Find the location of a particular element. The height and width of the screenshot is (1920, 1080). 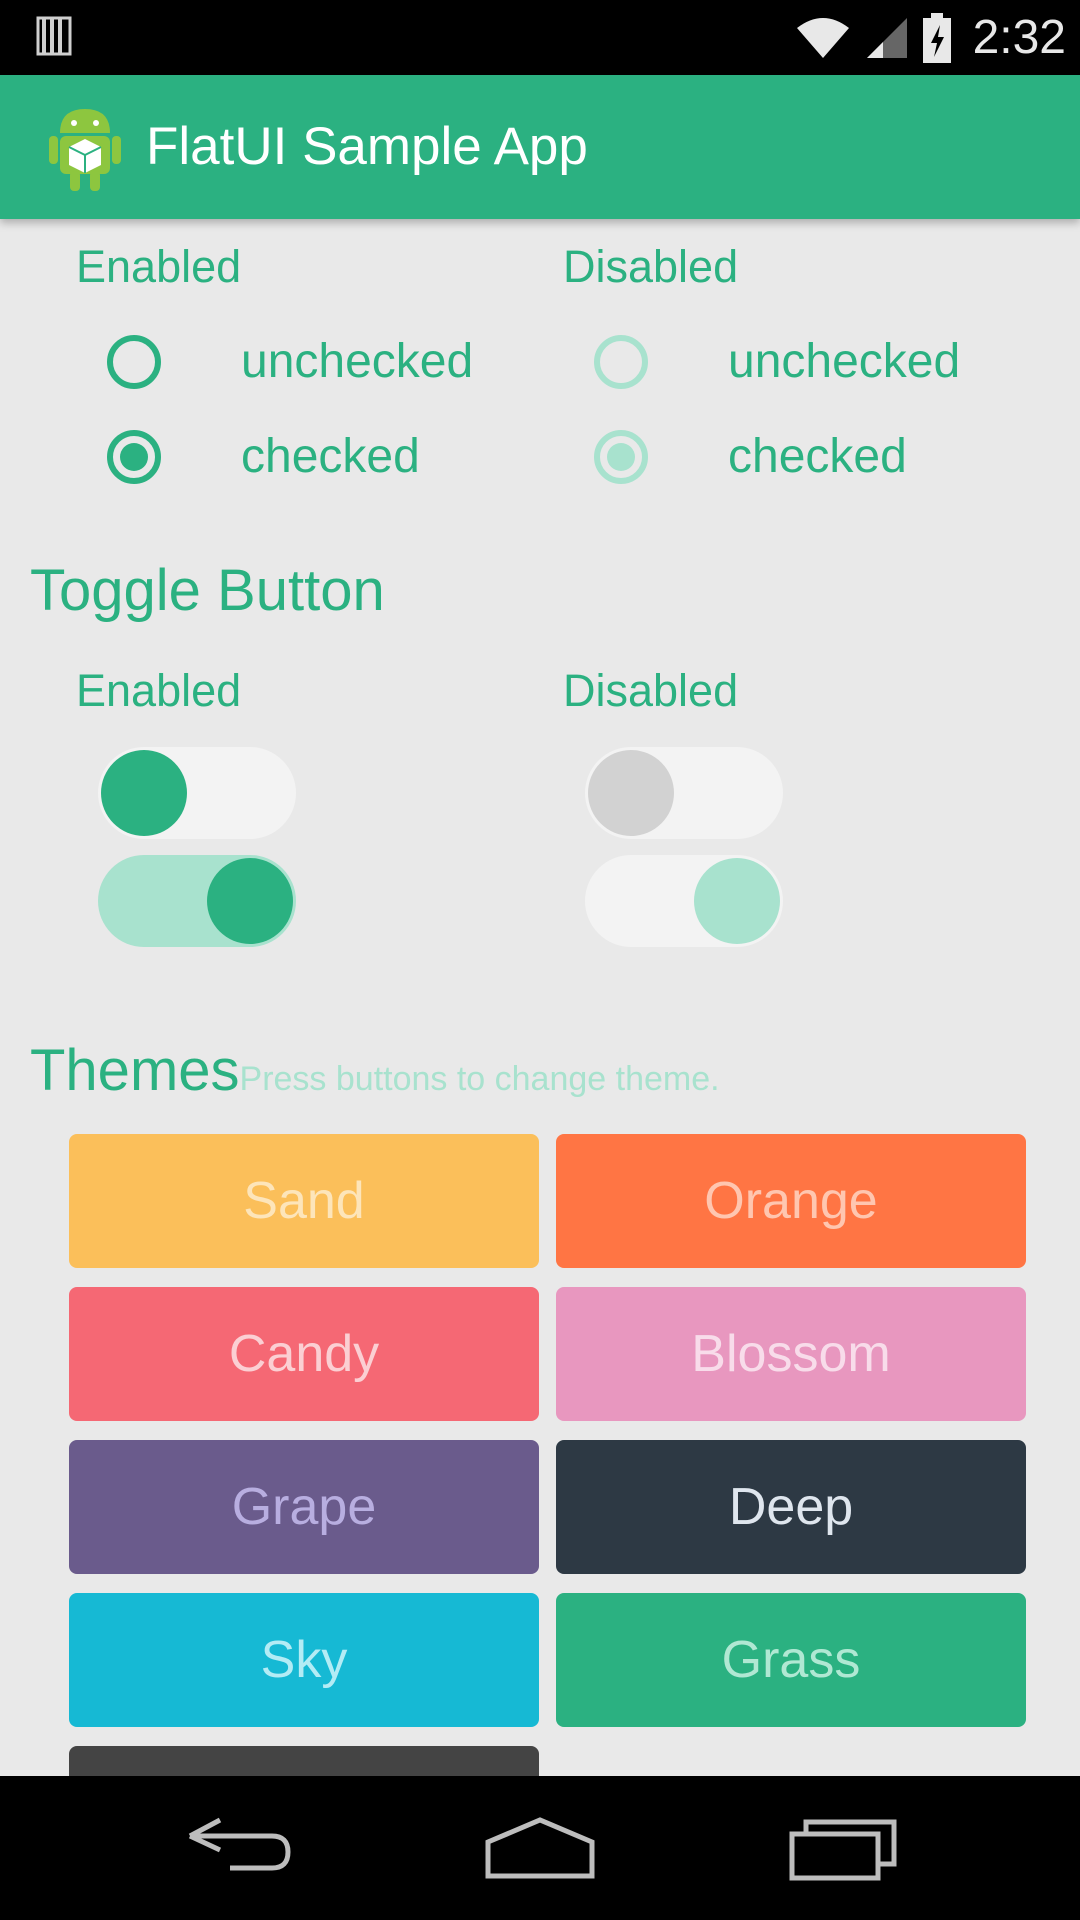

themes-hint: Press buttons to change theme. is located at coordinates (479, 1079).